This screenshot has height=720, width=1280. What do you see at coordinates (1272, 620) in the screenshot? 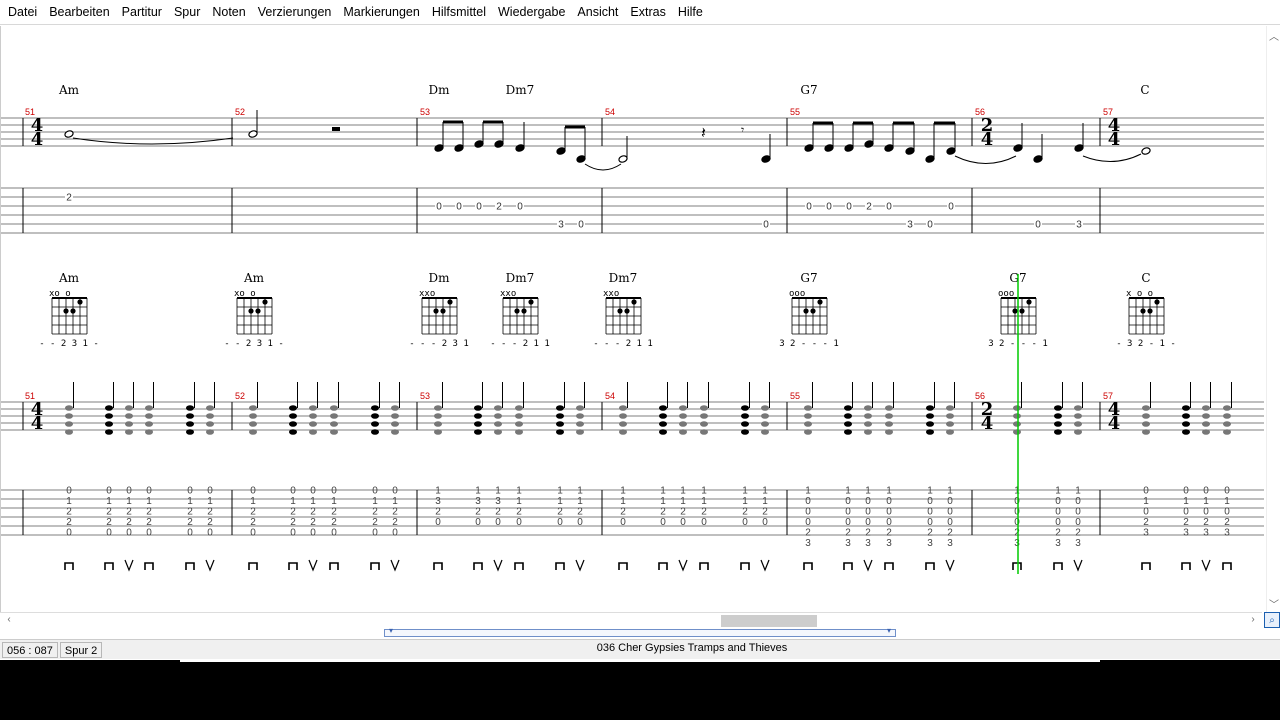
I see `zoom-icon: ⌕` at bounding box center [1272, 620].